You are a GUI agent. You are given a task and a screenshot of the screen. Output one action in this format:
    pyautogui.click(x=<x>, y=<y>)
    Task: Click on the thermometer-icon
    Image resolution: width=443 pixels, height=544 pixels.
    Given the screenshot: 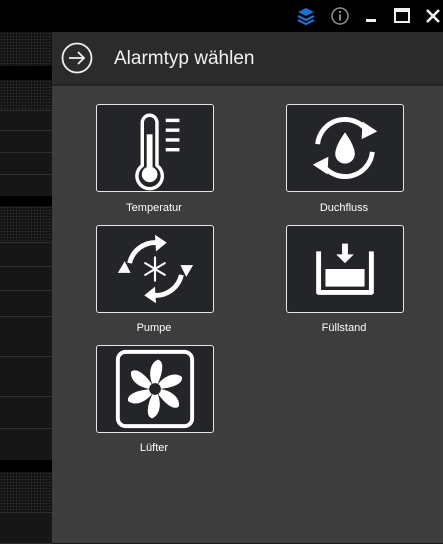 What is the action you would take?
    pyautogui.click(x=157, y=152)
    